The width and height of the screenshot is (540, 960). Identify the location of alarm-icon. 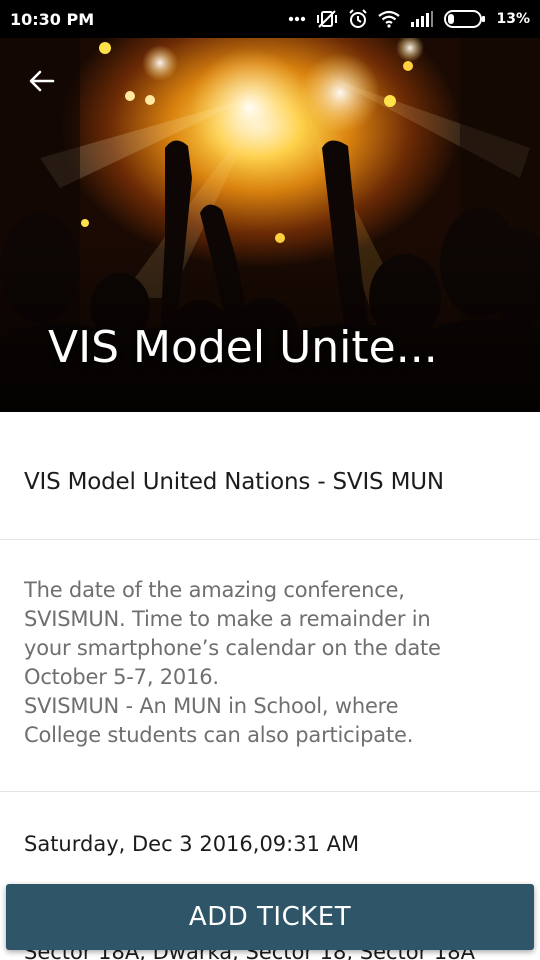
(358, 18).